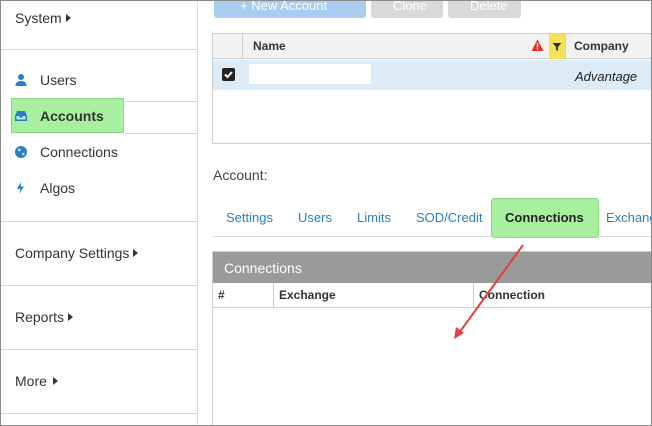  What do you see at coordinates (489, 6) in the screenshot?
I see `delete-label: Delete` at bounding box center [489, 6].